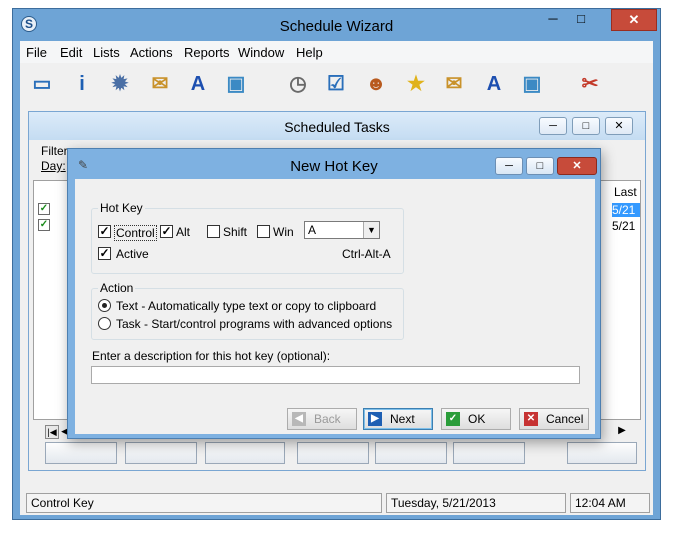  I want to click on ok-button: ✓ OK, so click(476, 419).